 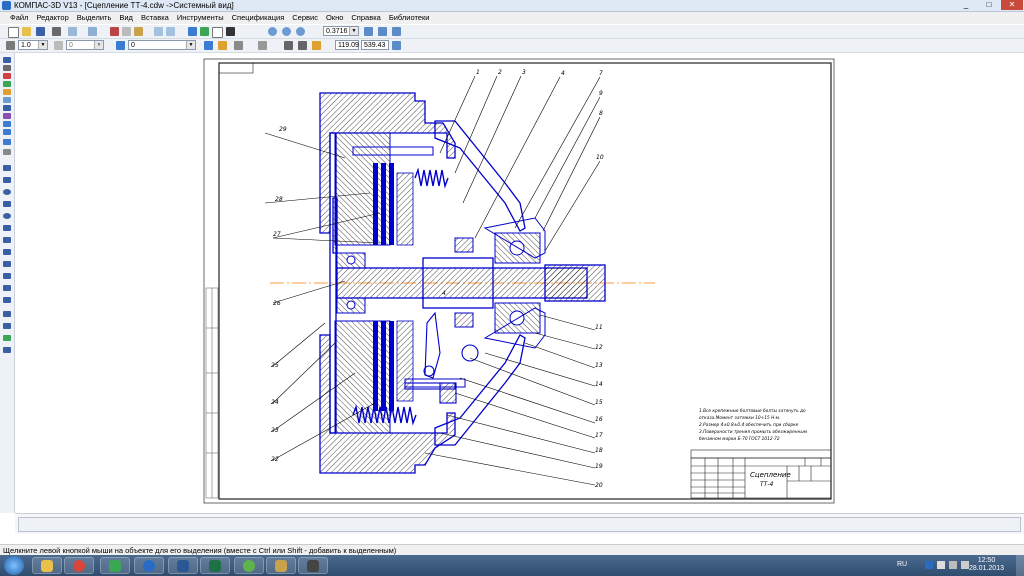 I want to click on segment-icon, so click(x=7, y=180).